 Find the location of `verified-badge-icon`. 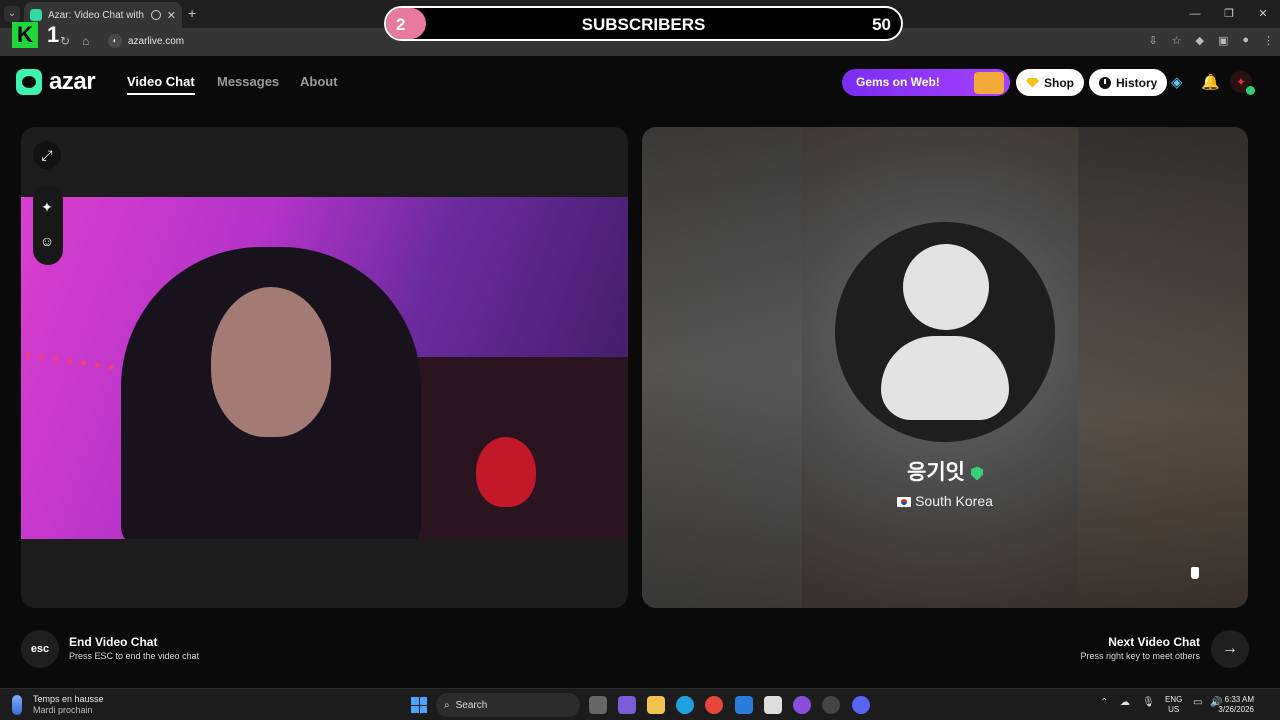

verified-badge-icon is located at coordinates (976, 473).